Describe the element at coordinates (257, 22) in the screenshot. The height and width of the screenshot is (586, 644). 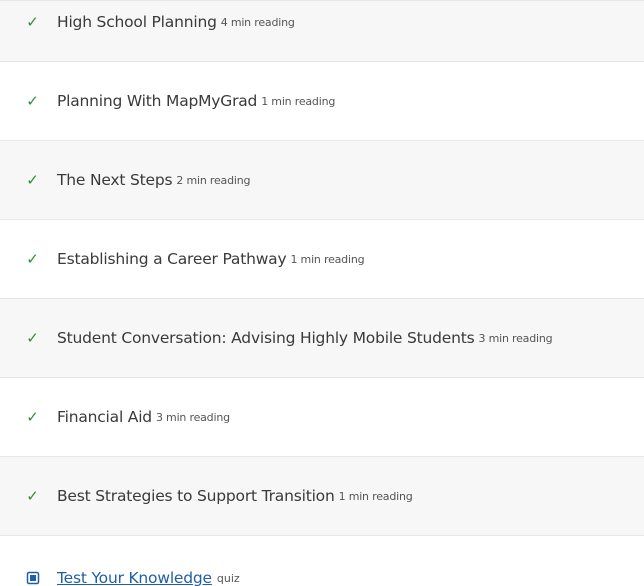
I see `lesson-duration: 4 min reading` at that location.